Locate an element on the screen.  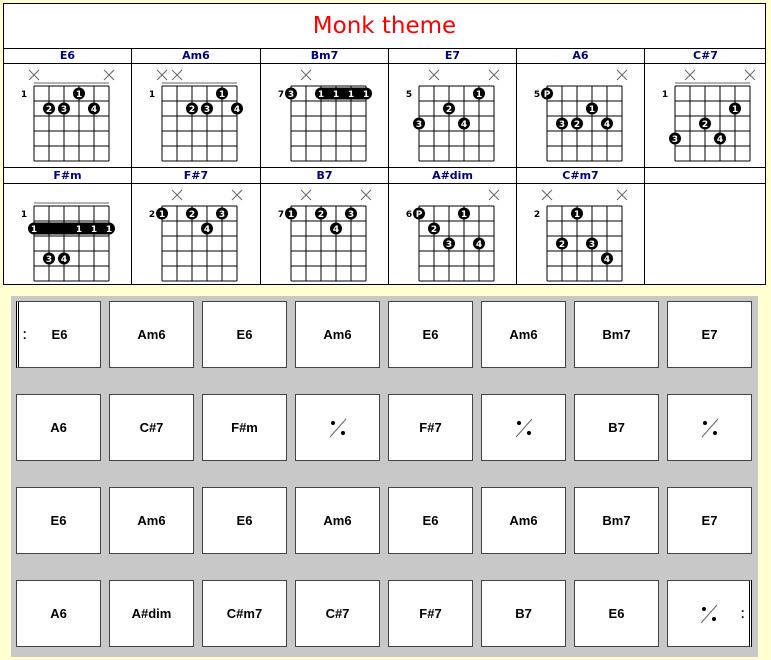
chord-diagram-cell: Bm7 7 1 1 1 1 3 is located at coordinates (325, 108).